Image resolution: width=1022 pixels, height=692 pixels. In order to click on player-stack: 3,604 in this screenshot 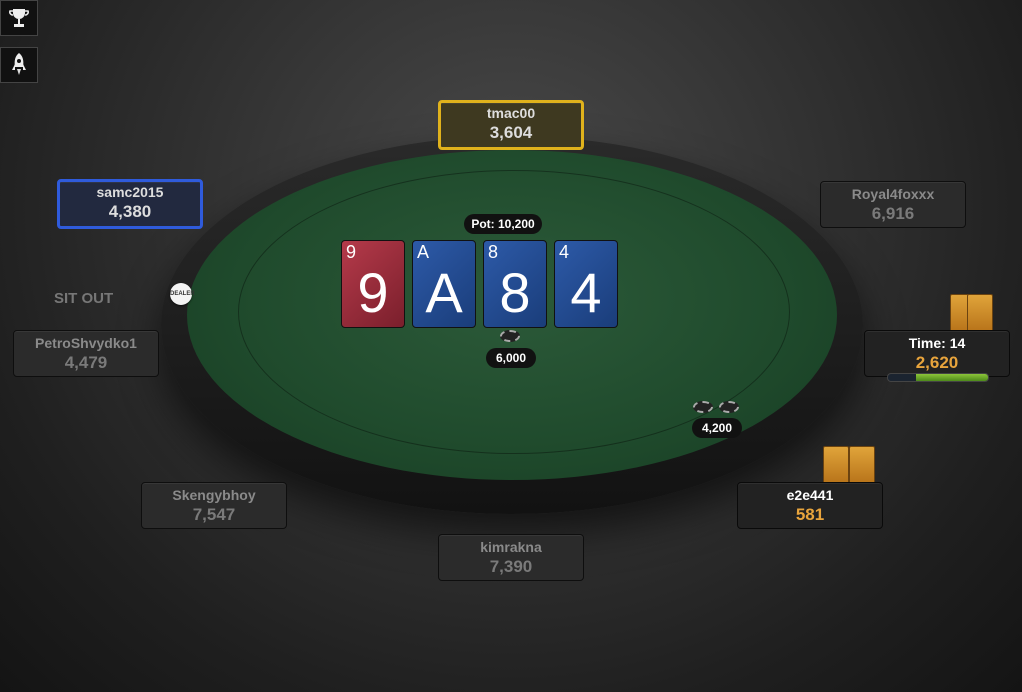, I will do `click(511, 132)`.